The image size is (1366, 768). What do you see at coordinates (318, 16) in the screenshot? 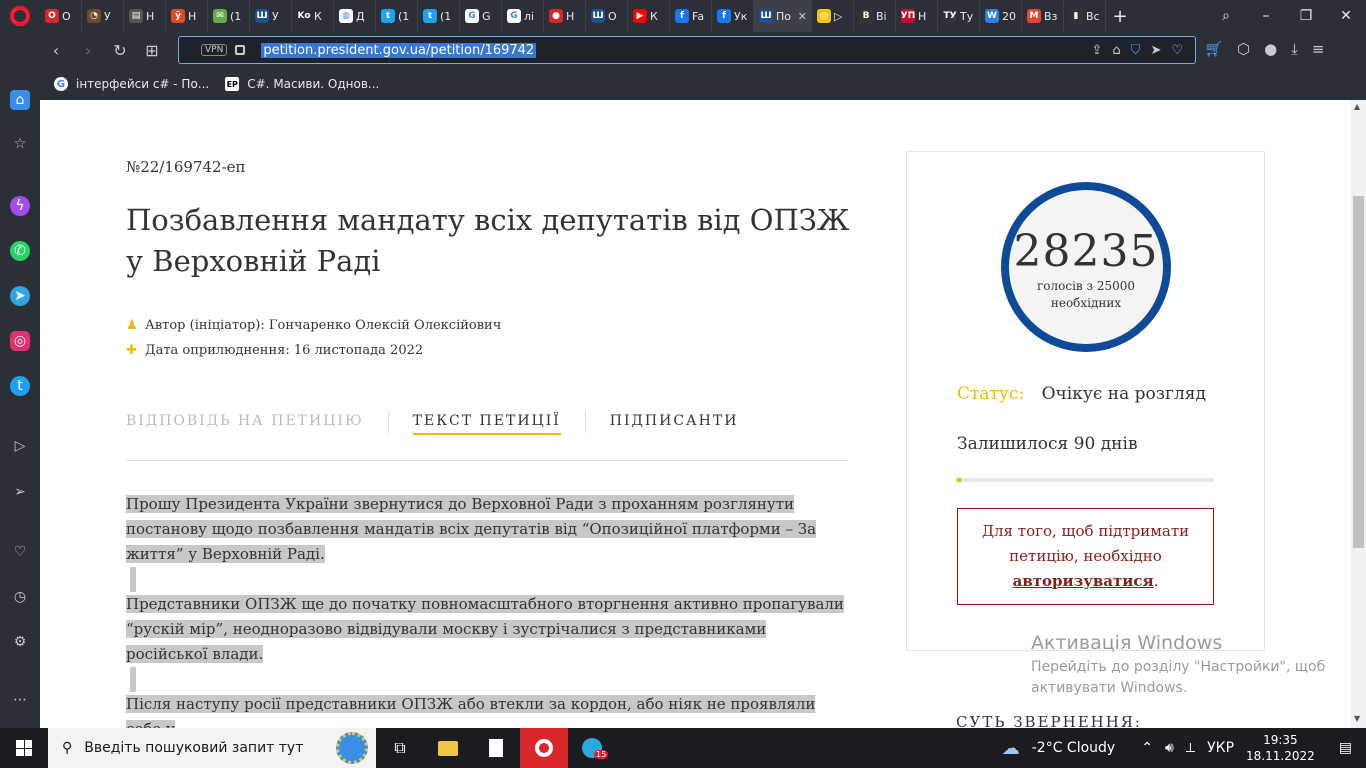
I see `tab-label: К` at bounding box center [318, 16].